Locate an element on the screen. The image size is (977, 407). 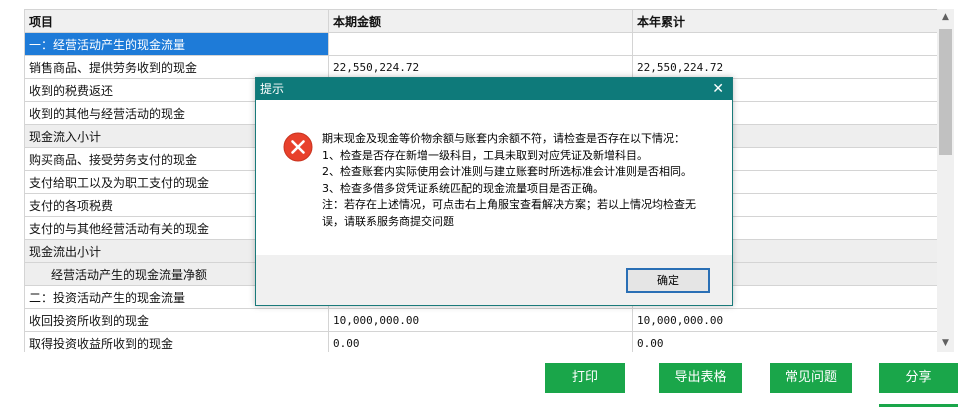
error-icon is located at coordinates (298, 147).